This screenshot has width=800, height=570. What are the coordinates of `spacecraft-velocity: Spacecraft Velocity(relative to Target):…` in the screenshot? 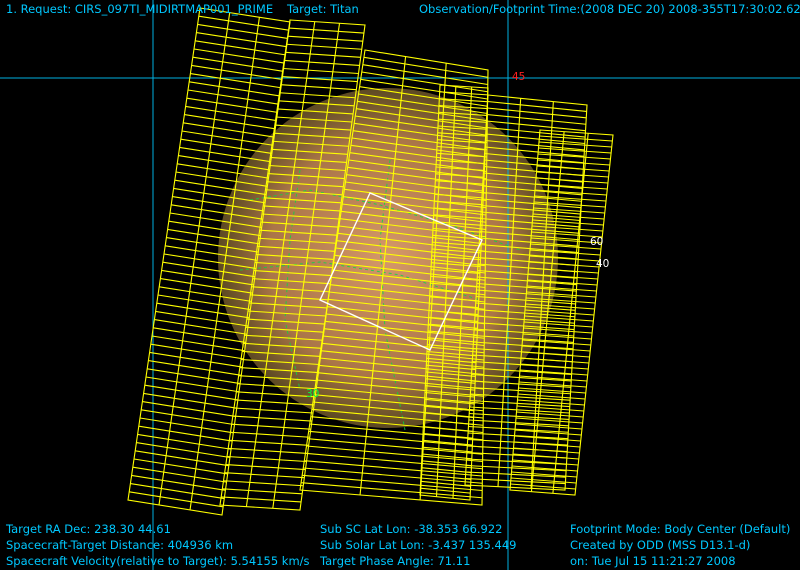 It's located at (158, 561).